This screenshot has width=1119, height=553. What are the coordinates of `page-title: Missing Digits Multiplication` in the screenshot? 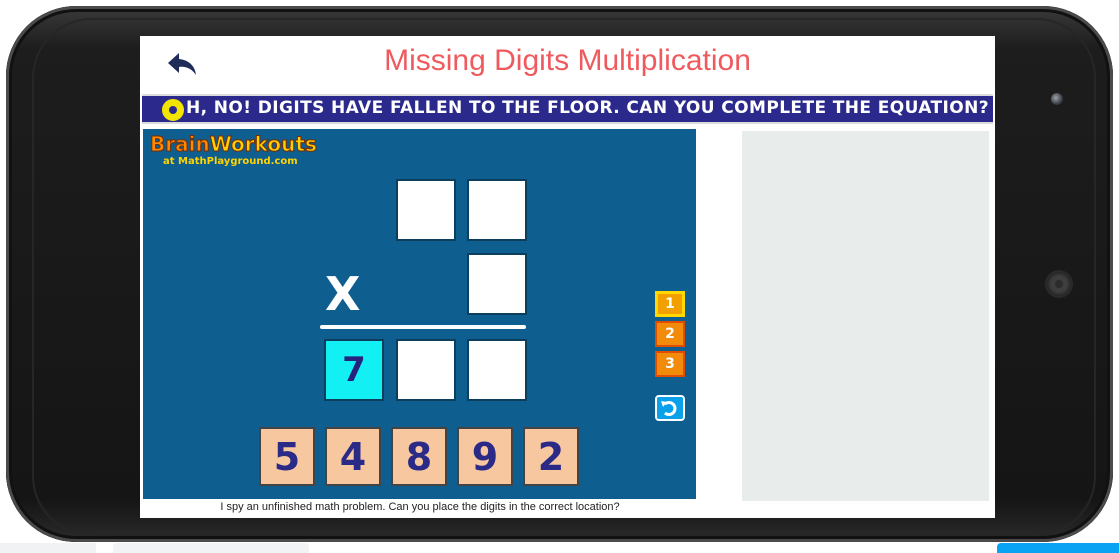 It's located at (567, 60).